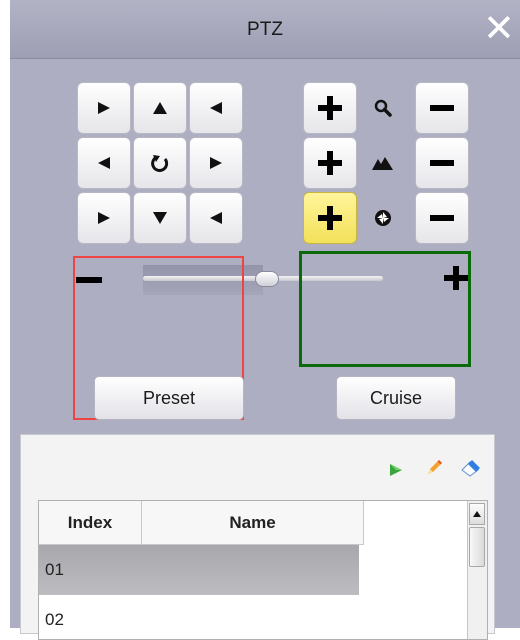 The image size is (520, 640). I want to click on pan-left-button, so click(104, 163).